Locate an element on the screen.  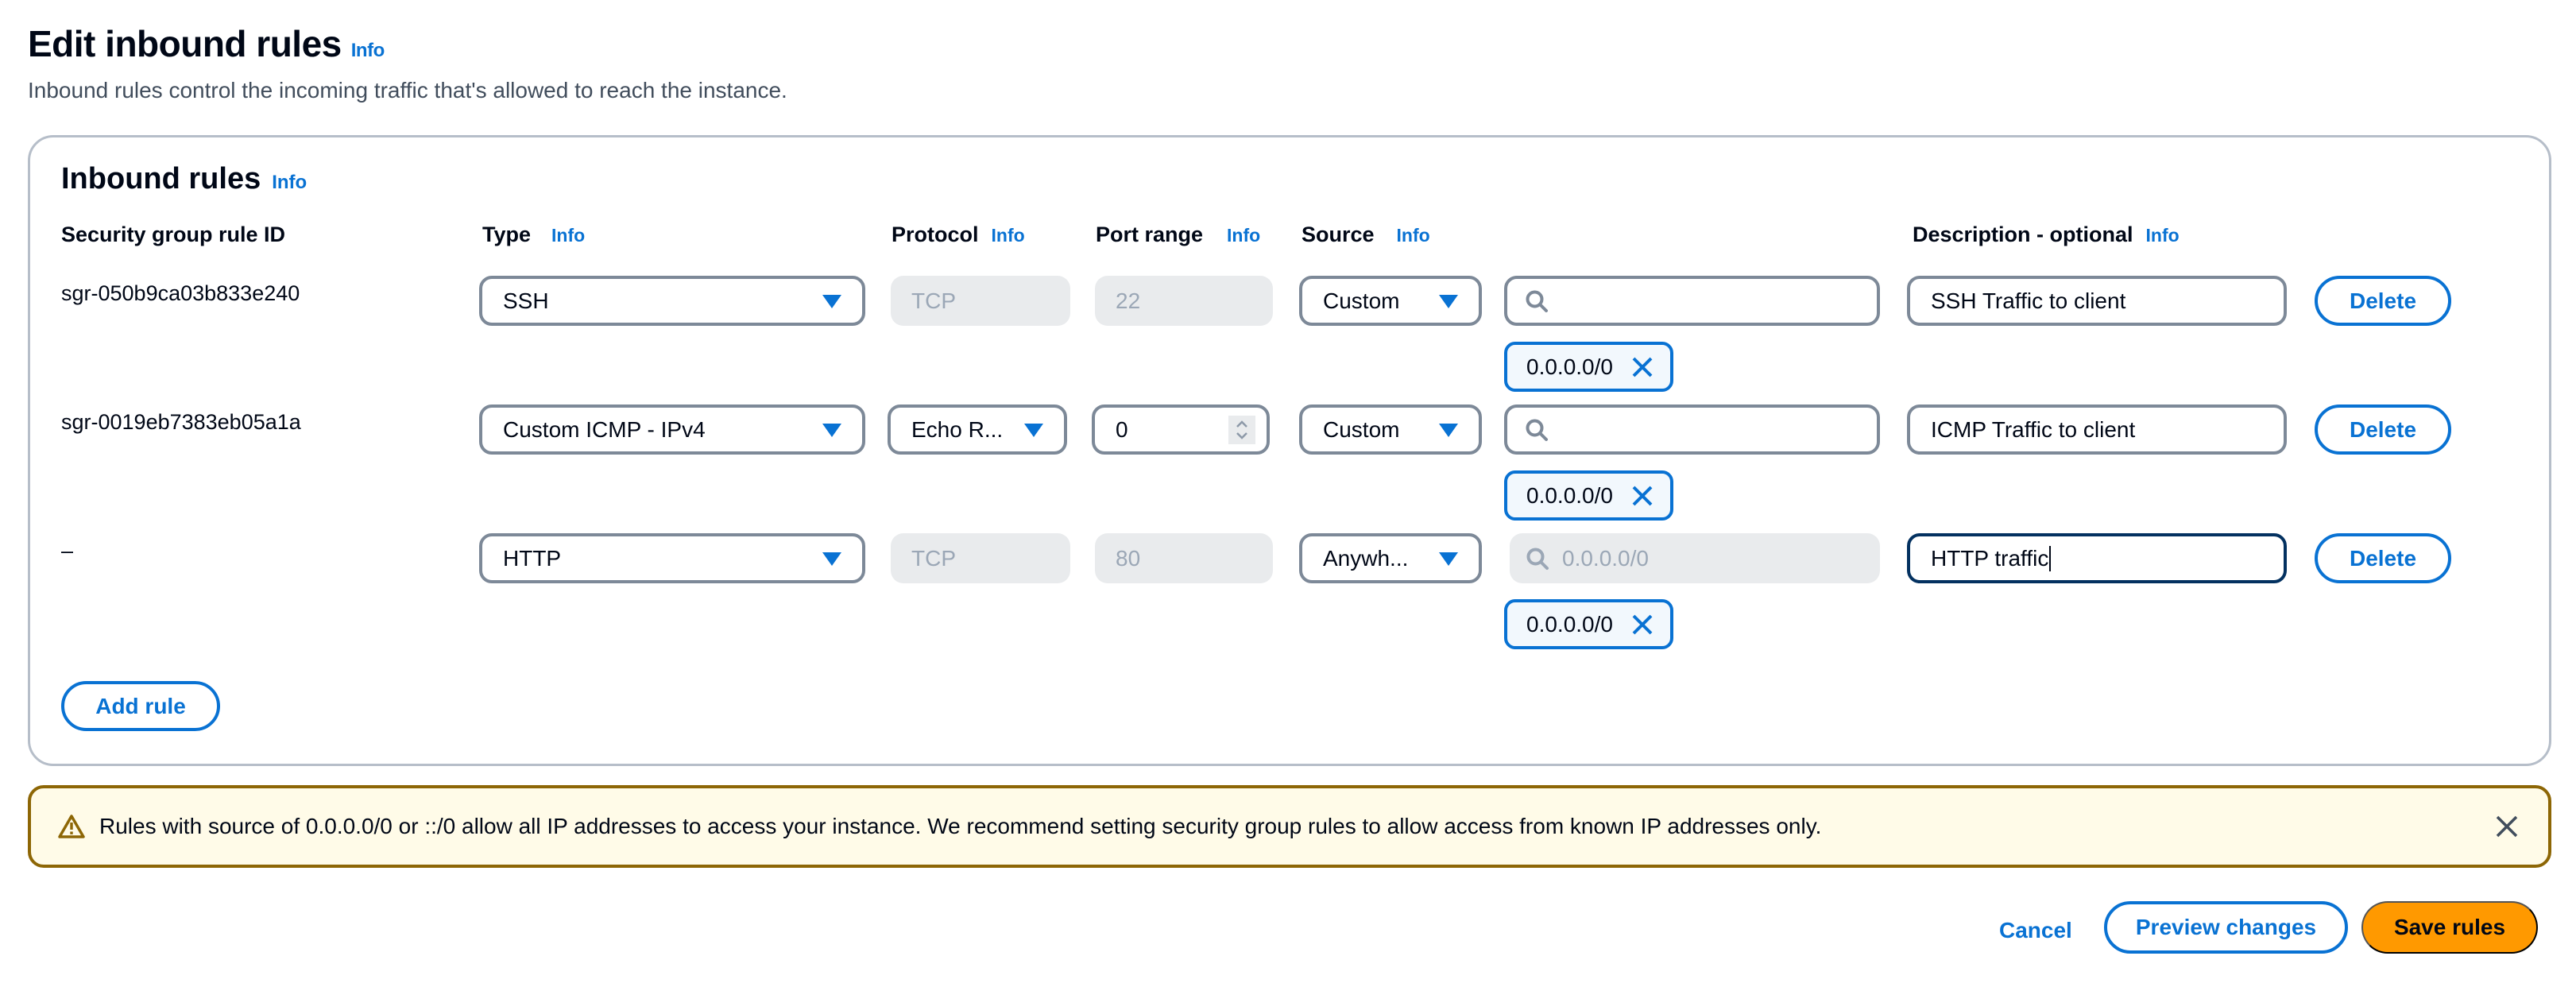
column-header-label: Description - optional is located at coordinates (2023, 234).